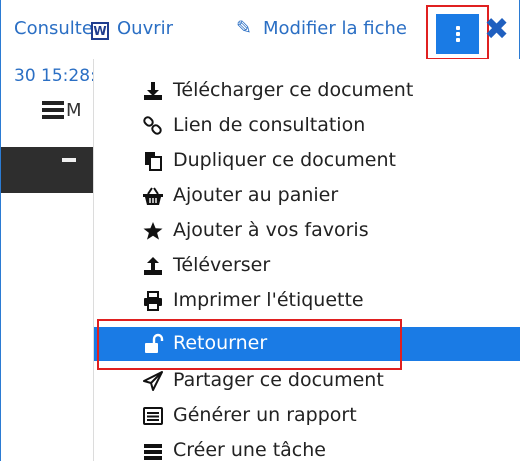 Image resolution: width=530 pixels, height=468 pixels. What do you see at coordinates (342, 28) in the screenshot?
I see `modifier-fiche-link: Modifier la fiche` at bounding box center [342, 28].